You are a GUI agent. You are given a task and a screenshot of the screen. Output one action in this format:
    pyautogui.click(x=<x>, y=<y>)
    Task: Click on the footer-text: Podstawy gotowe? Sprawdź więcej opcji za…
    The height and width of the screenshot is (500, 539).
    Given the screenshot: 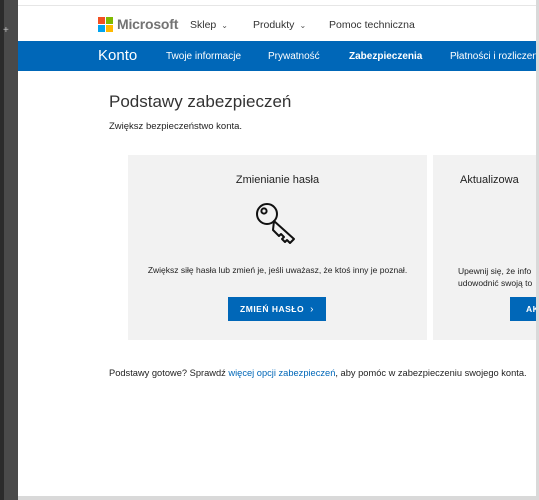 What is the action you would take?
    pyautogui.click(x=318, y=373)
    